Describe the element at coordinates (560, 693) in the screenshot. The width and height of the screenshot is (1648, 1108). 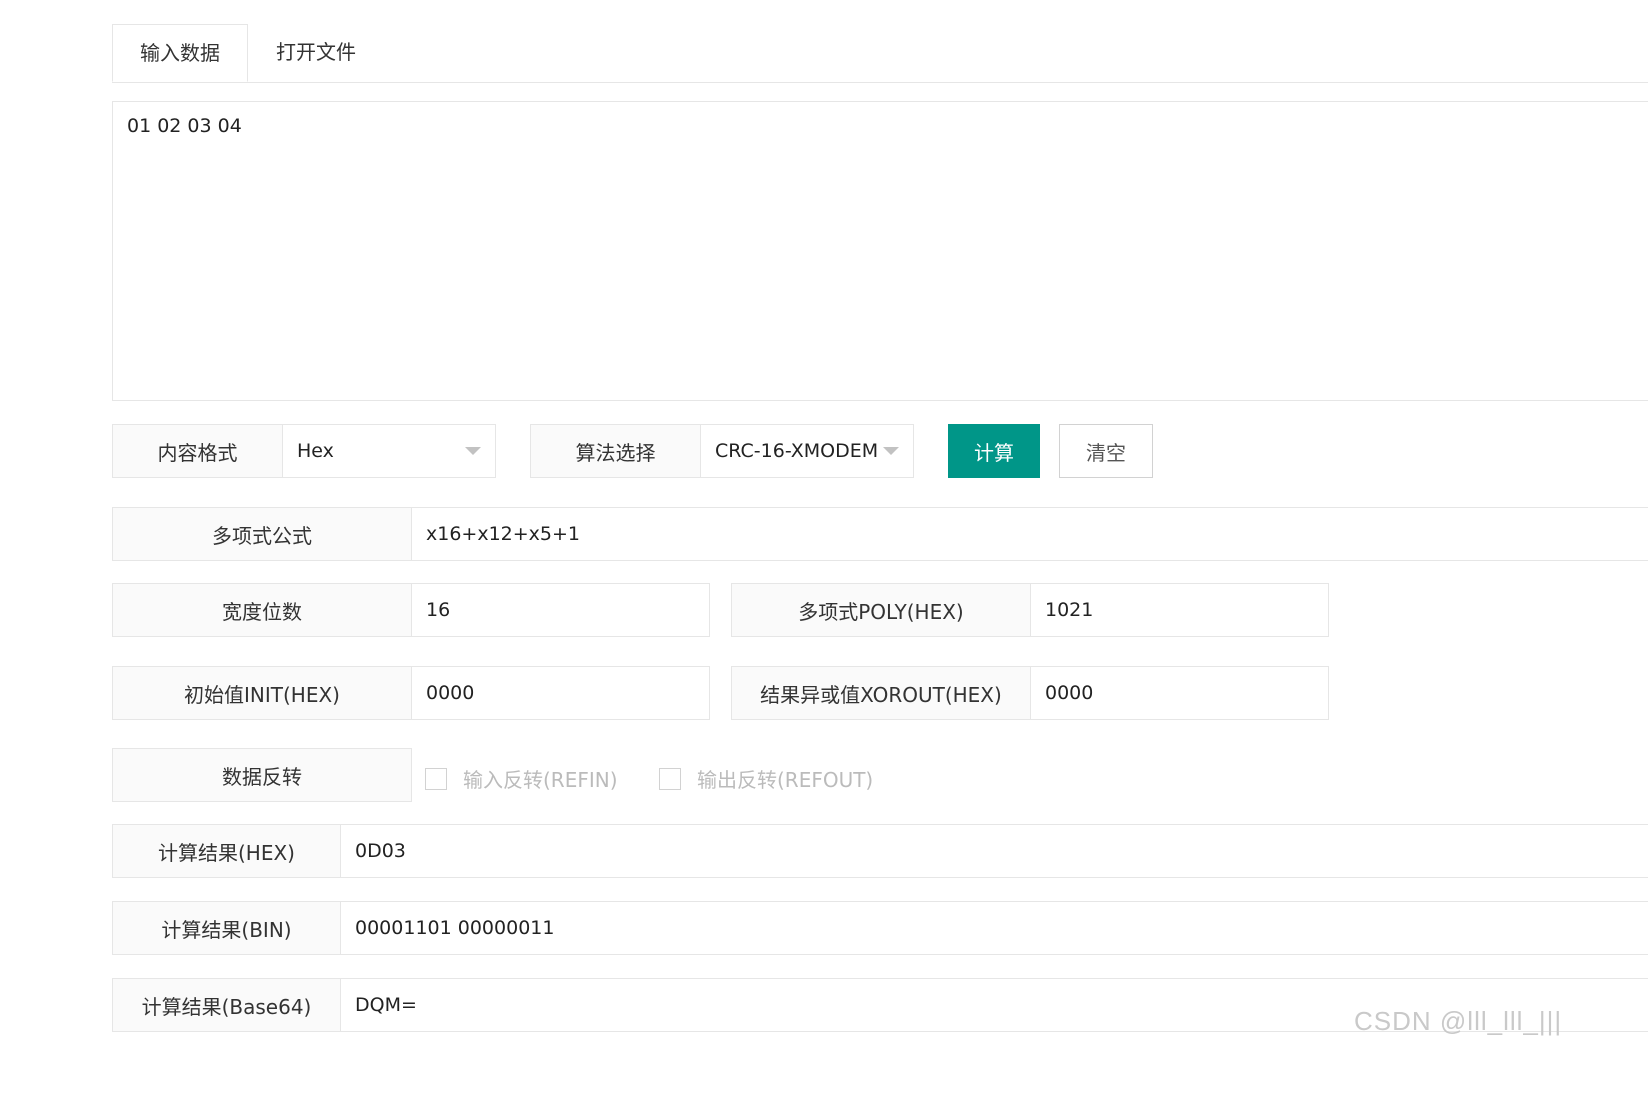
I see `init-hex-input: 0000` at that location.